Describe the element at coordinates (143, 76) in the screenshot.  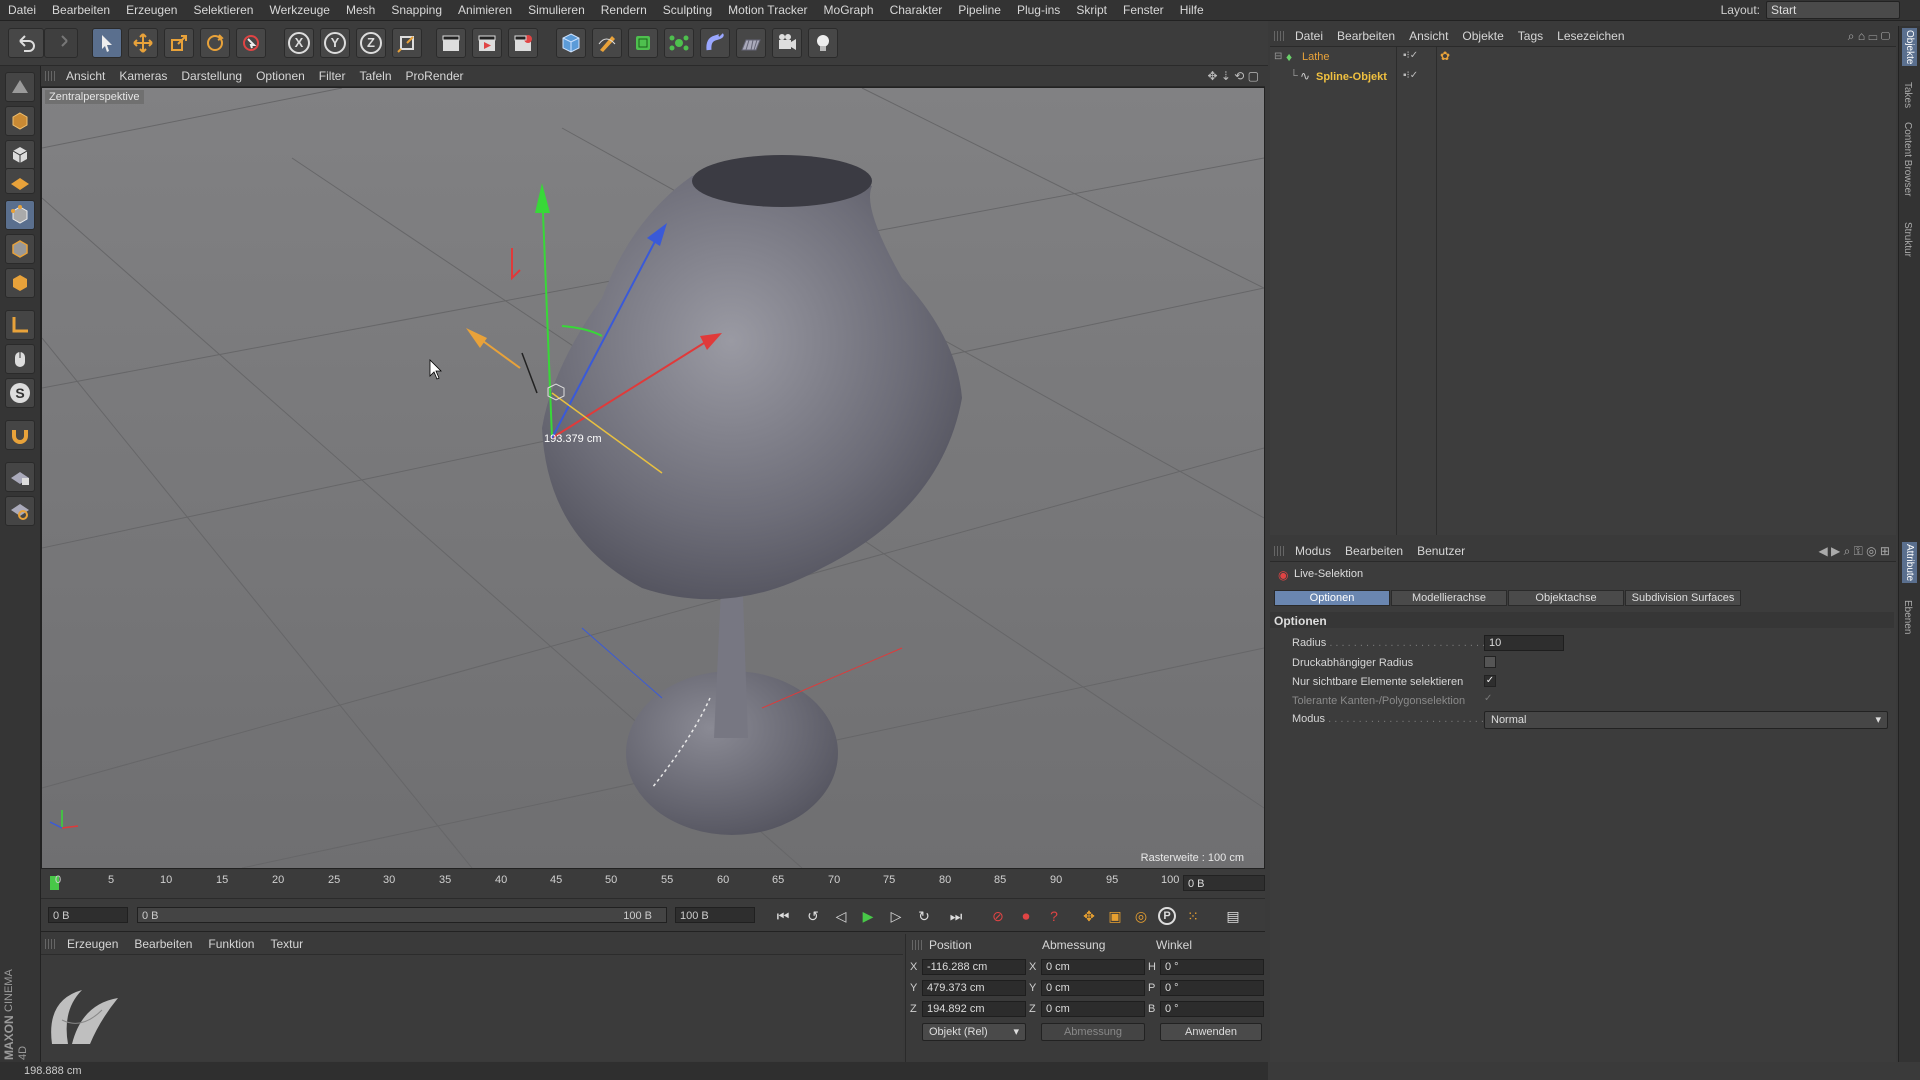
I see `viewport-menu-kameras: Kameras` at that location.